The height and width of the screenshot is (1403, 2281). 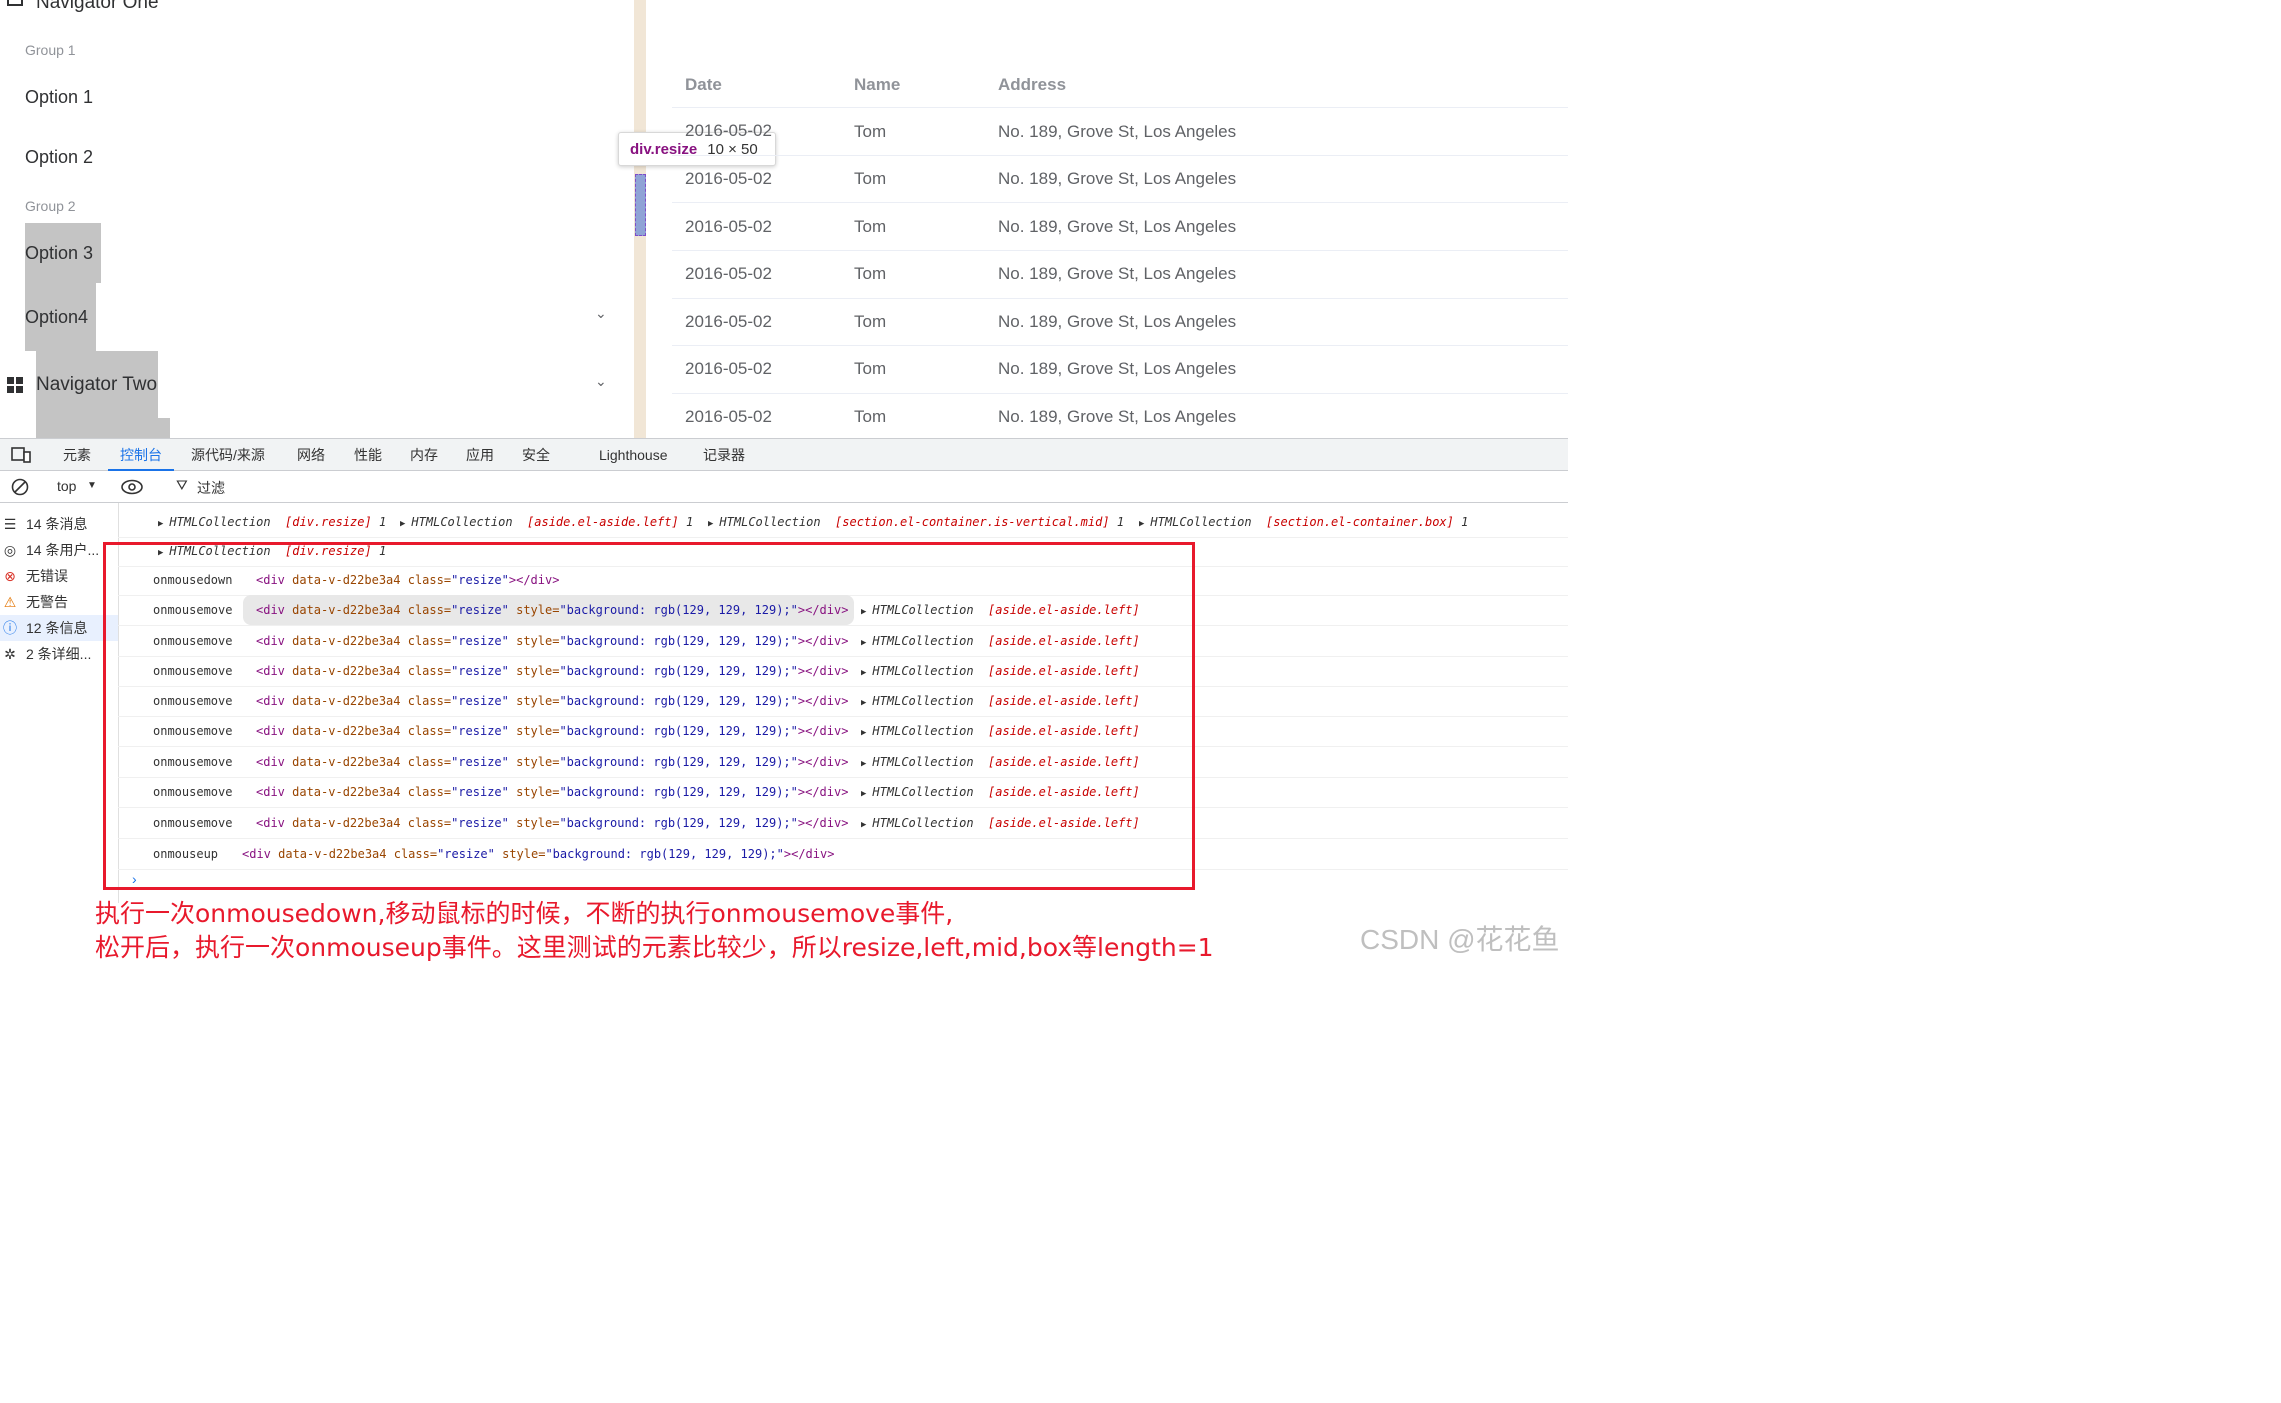 I want to click on tab-network: 网络, so click(x=311, y=455).